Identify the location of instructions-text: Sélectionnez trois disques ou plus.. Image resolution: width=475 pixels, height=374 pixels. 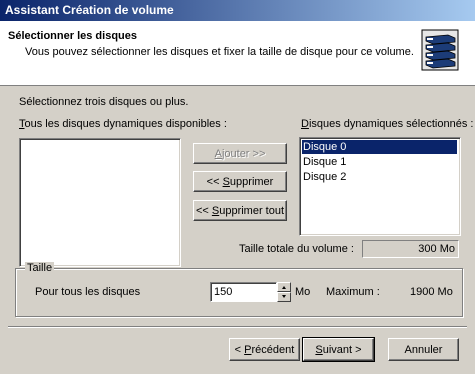
(104, 102).